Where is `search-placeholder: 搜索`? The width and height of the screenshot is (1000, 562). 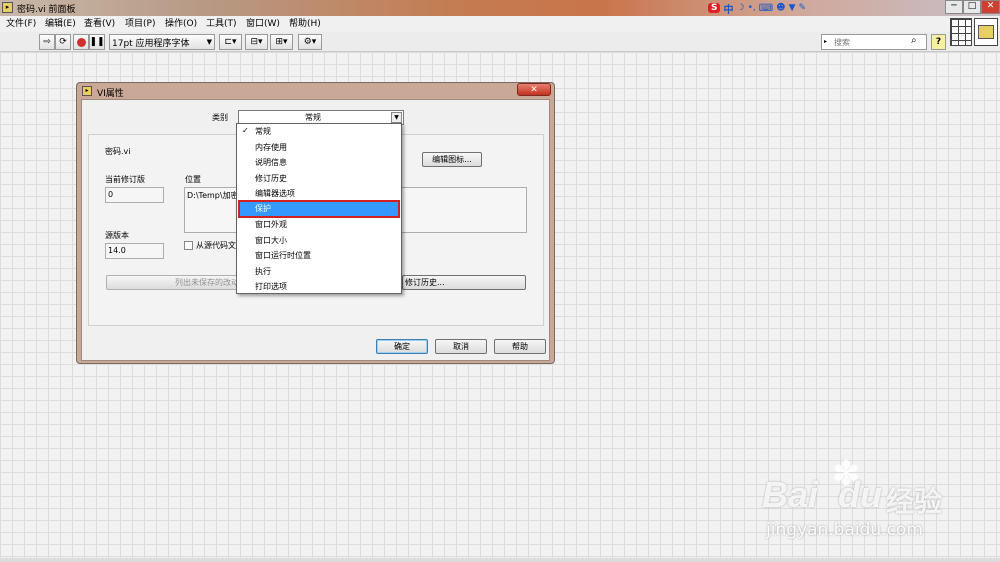 search-placeholder: 搜索 is located at coordinates (842, 42).